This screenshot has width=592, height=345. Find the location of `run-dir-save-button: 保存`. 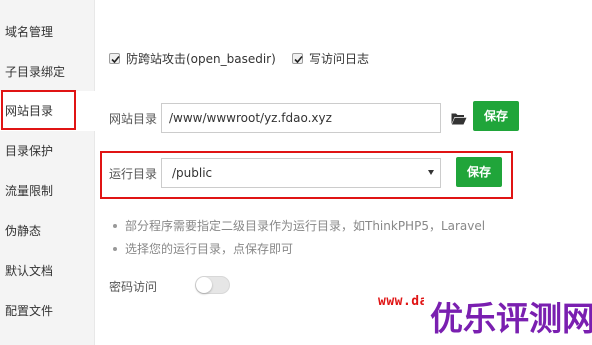

run-dir-save-button: 保存 is located at coordinates (479, 172).